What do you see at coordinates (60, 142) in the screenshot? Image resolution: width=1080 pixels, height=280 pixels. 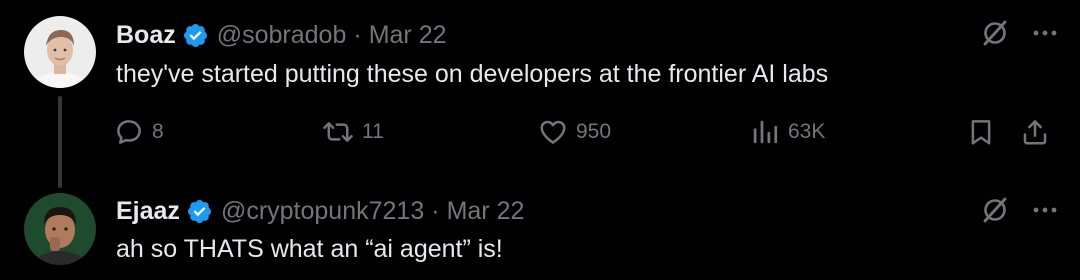 I see `thread-line` at bounding box center [60, 142].